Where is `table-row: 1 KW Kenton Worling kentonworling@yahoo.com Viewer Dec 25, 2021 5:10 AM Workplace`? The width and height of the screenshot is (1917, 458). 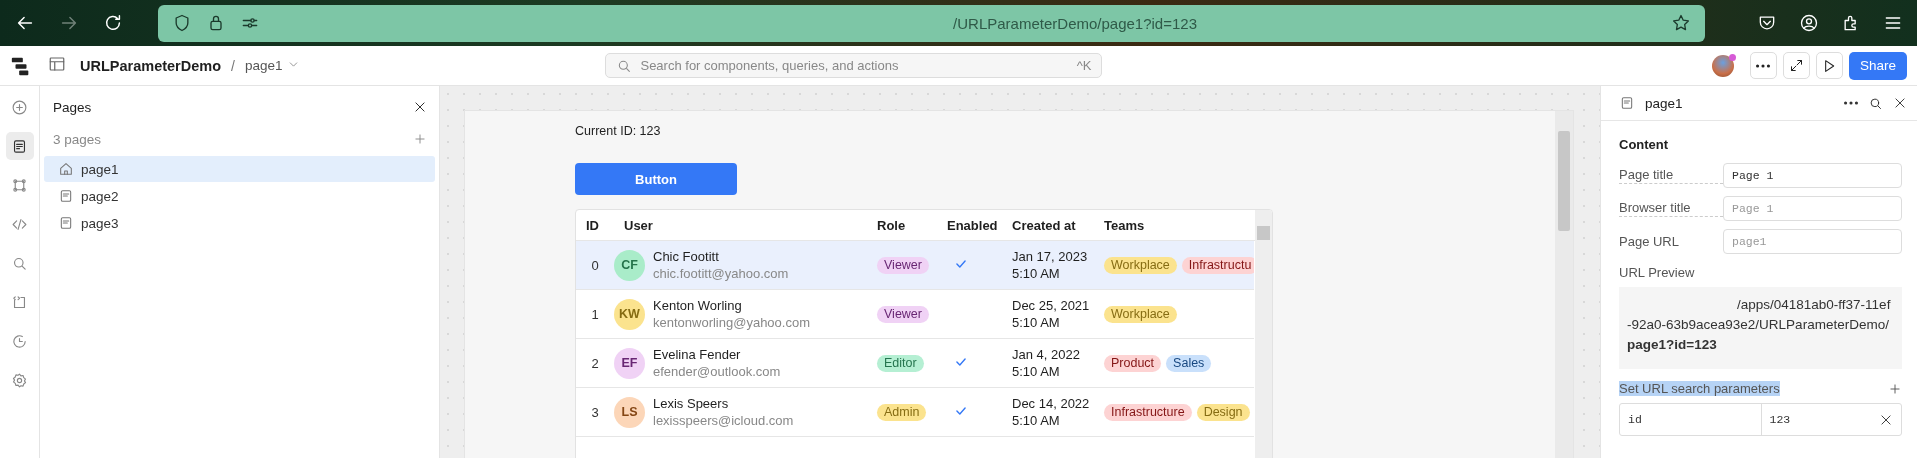 table-row: 1 KW Kenton Worling kentonworling@yahoo.com Viewer Dec 25, 2021 5:10 AM Workplace is located at coordinates (915, 314).